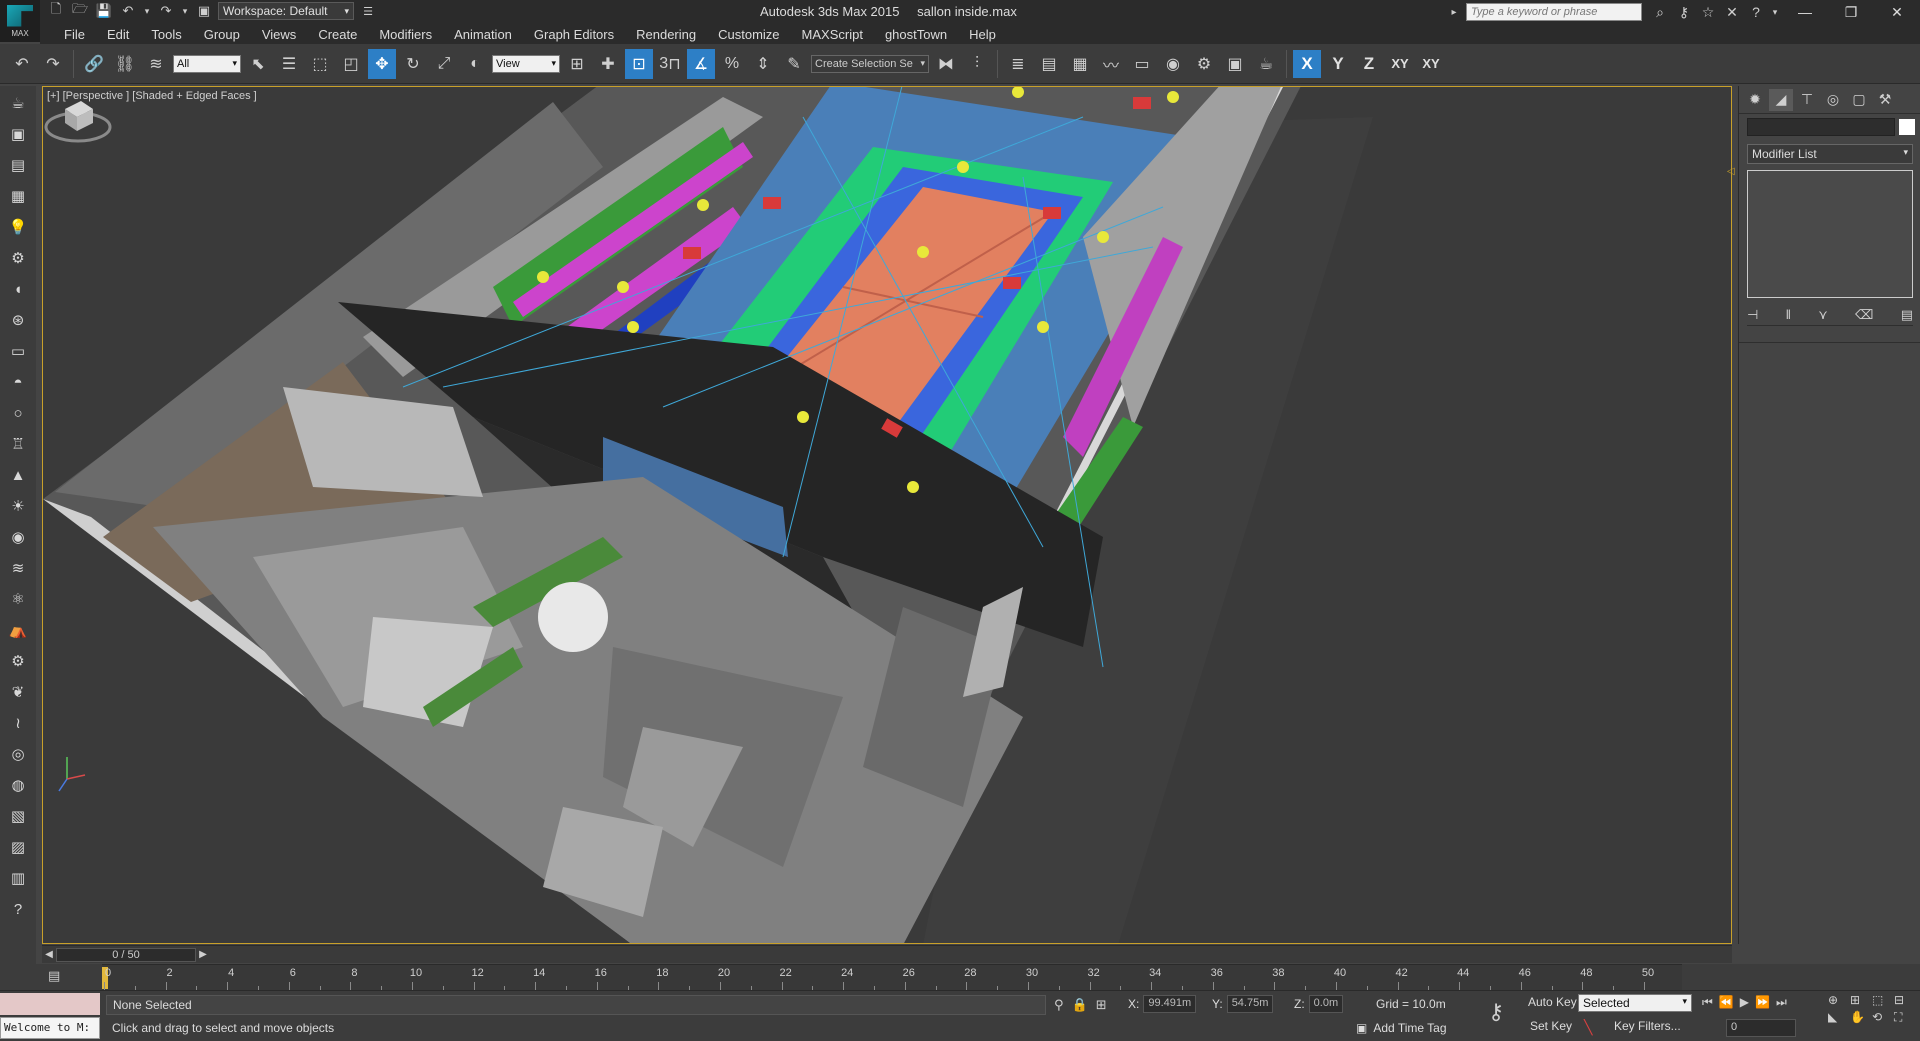  Describe the element at coordinates (1307, 63) in the screenshot. I see `axis-constraint-x: X` at that location.